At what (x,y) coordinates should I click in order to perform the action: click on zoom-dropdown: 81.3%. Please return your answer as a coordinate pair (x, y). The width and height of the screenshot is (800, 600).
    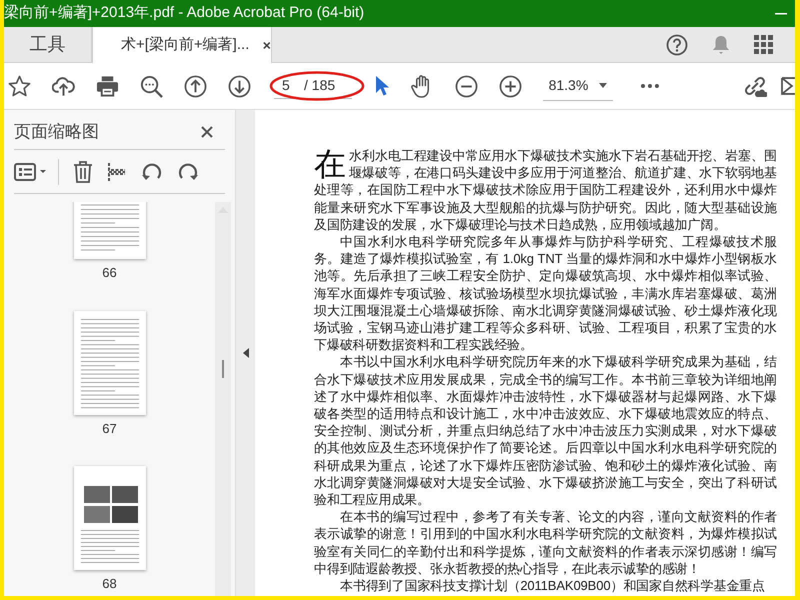
    Looking at the image, I should click on (578, 86).